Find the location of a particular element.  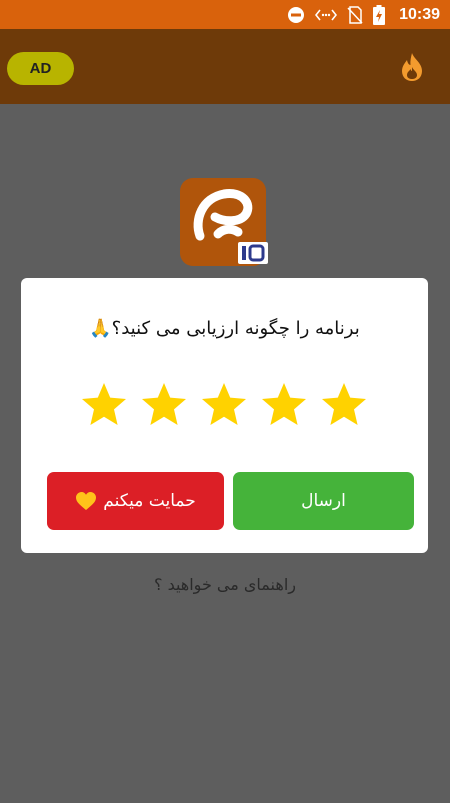

status-bar: 10:39 is located at coordinates (225, 14).